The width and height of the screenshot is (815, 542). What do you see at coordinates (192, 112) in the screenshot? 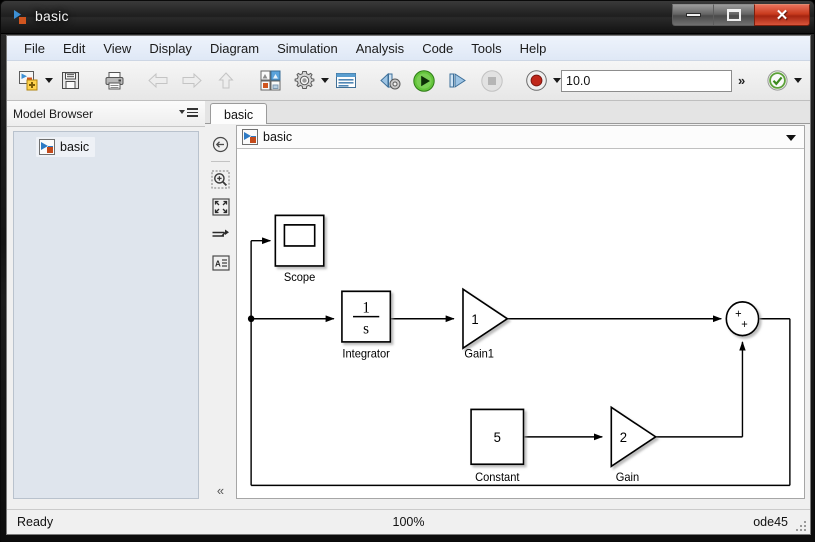
I see `hamburger-icon` at bounding box center [192, 112].